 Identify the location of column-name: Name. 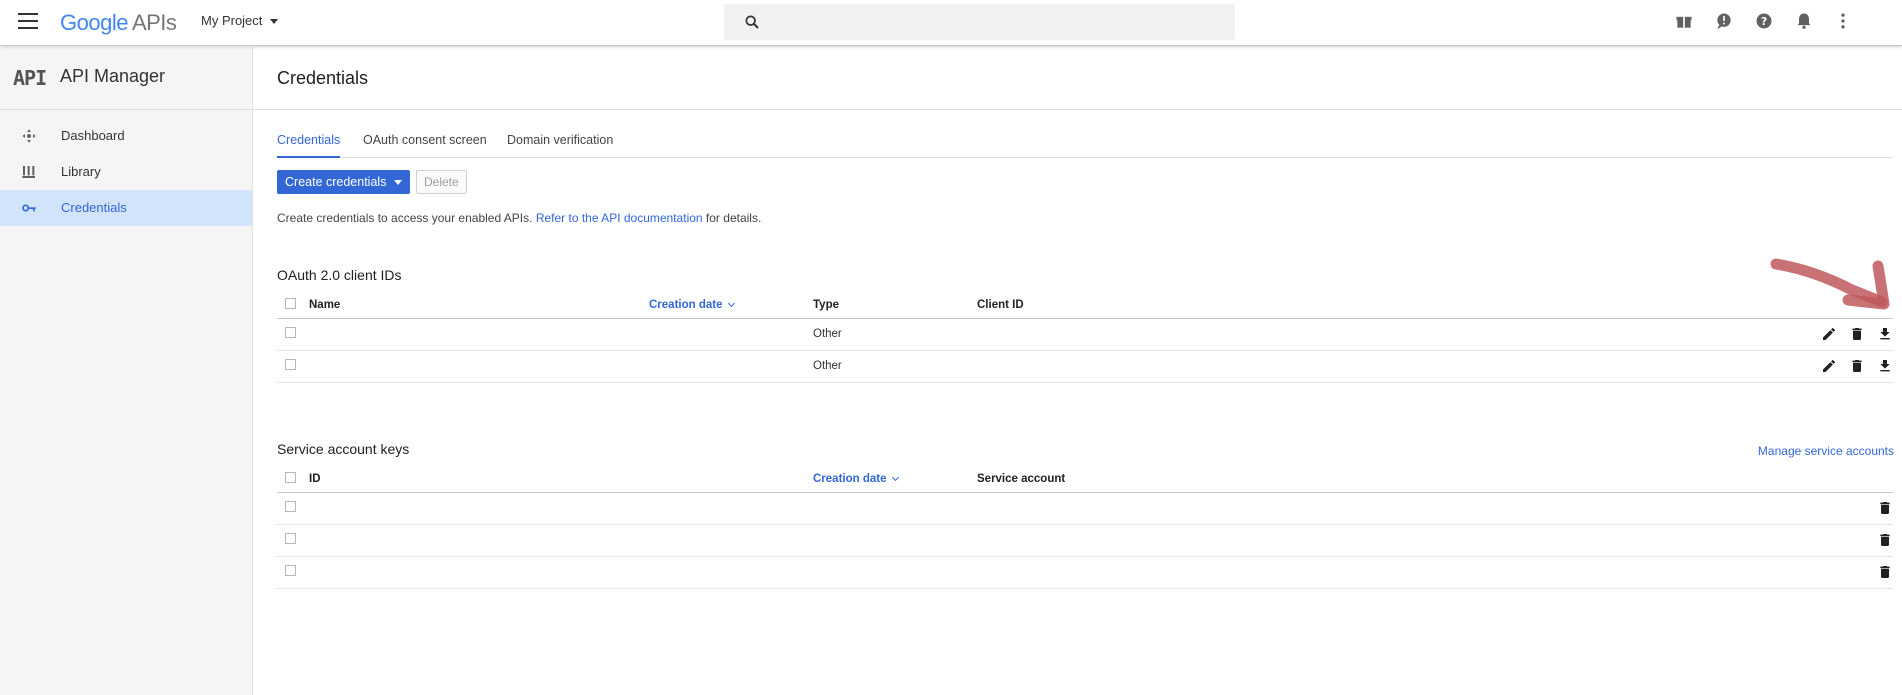
(479, 305).